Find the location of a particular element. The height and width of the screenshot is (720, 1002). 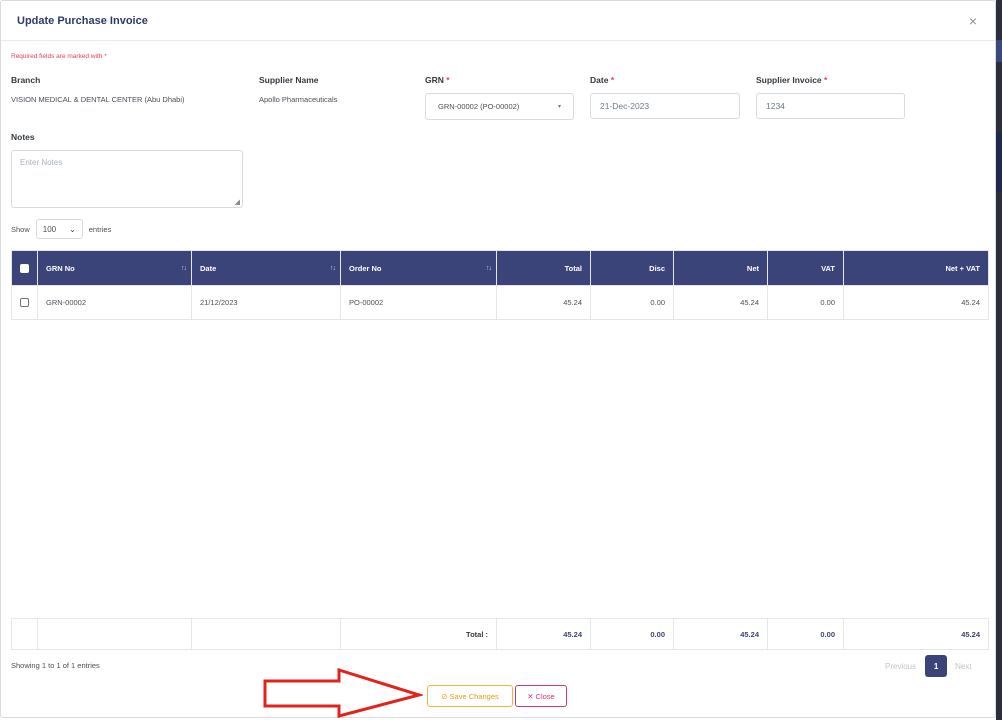

supplier-invoice-label: Supplier Invoice * is located at coordinates (792, 80).